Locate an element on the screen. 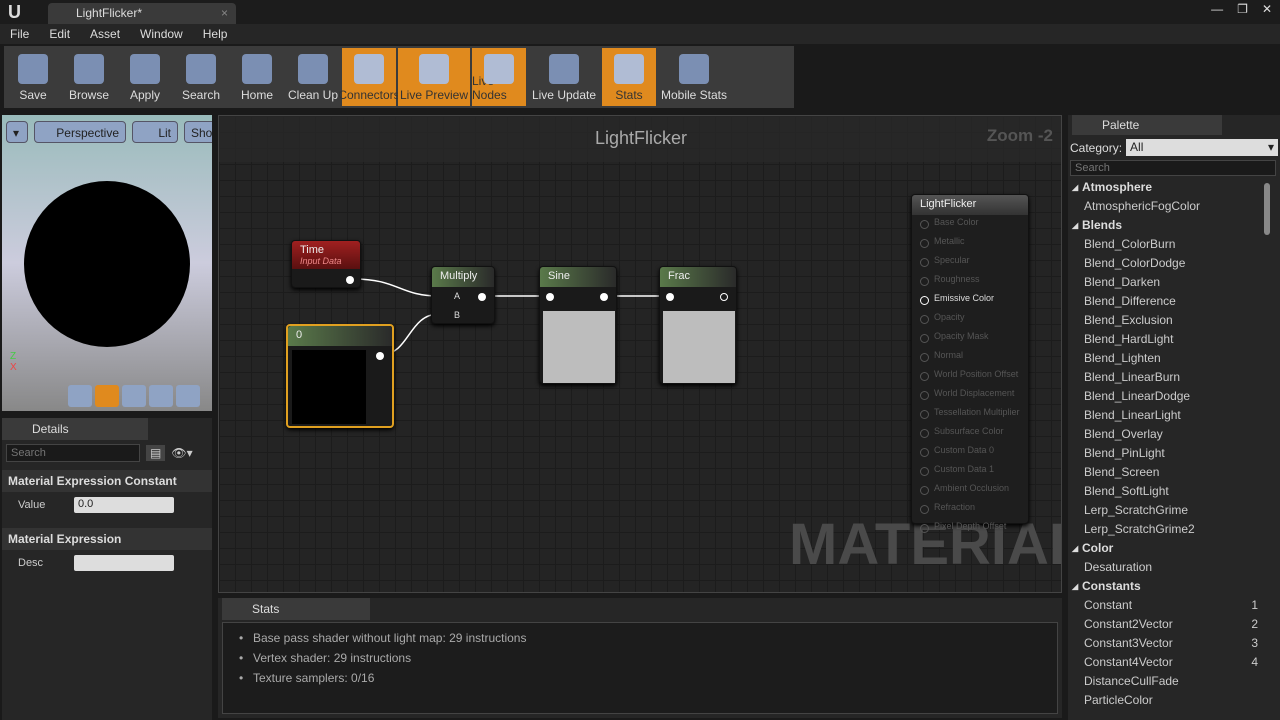  palette-item: Blend_ColorDodge is located at coordinates (1174, 263).